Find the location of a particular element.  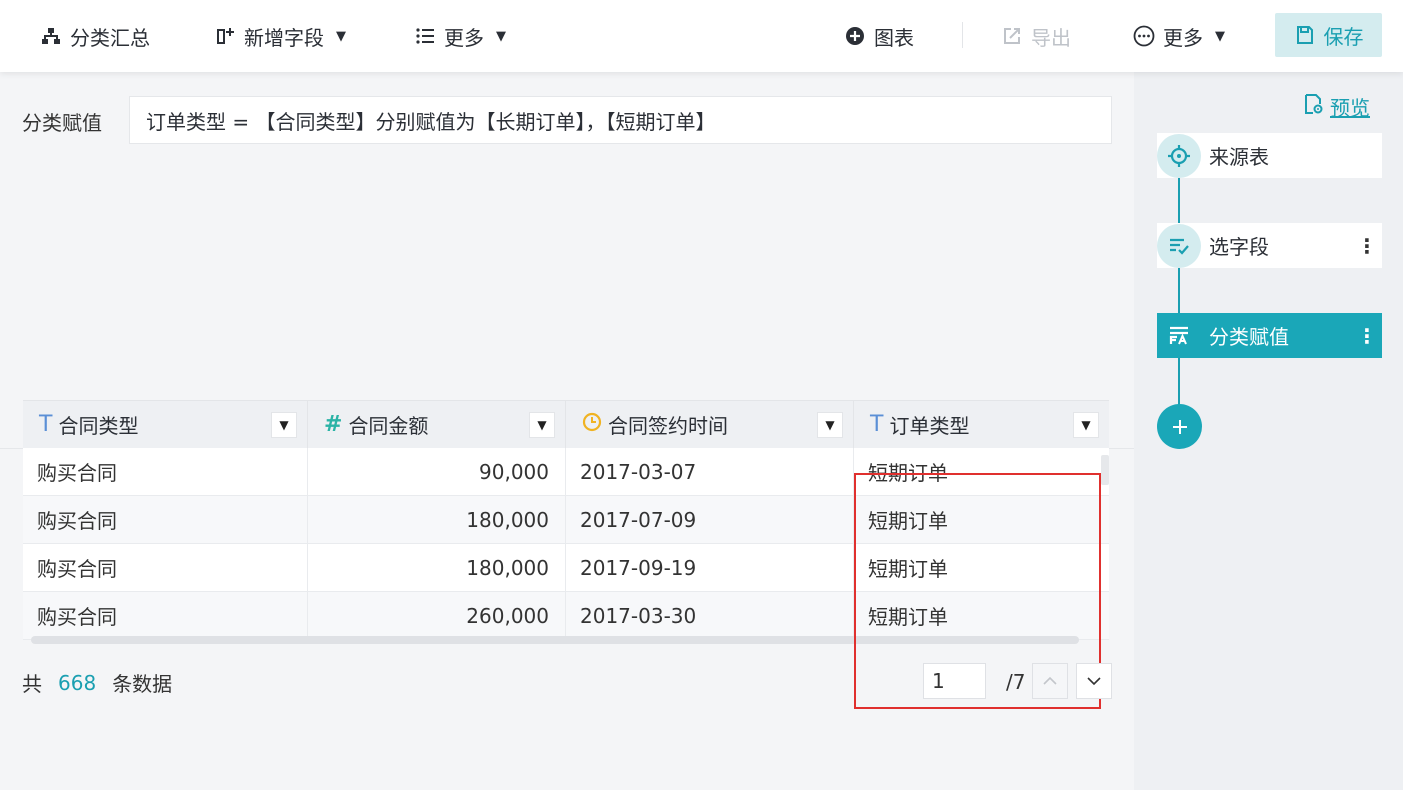

export-label: 导出 is located at coordinates (1051, 37).